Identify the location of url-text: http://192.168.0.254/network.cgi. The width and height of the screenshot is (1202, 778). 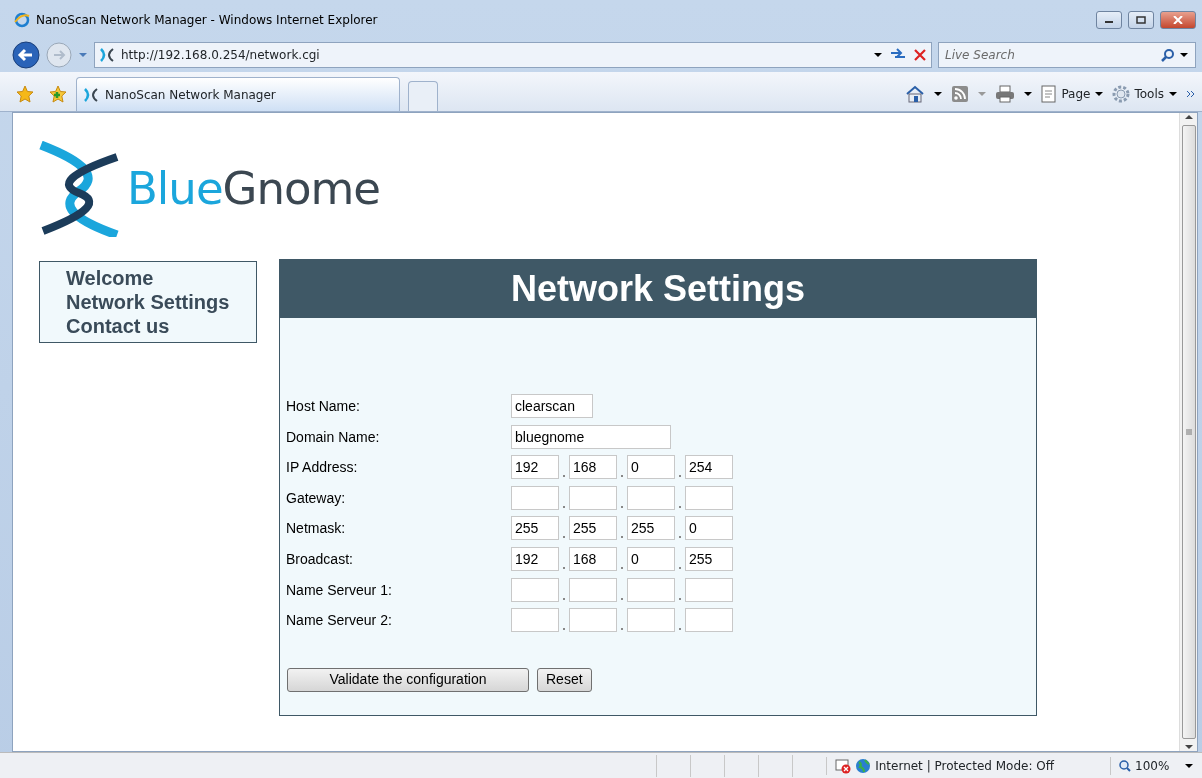
(221, 55).